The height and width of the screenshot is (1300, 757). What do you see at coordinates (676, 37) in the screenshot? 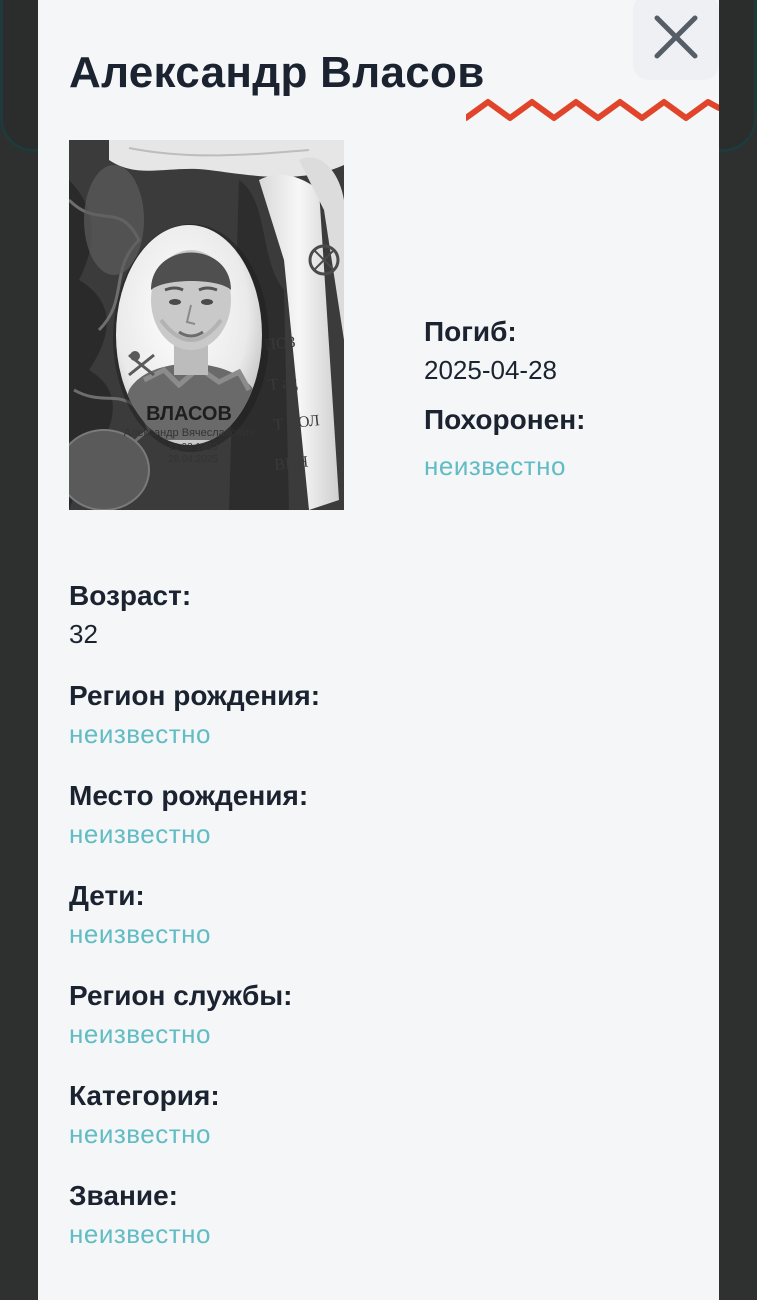
I see `close-icon` at bounding box center [676, 37].